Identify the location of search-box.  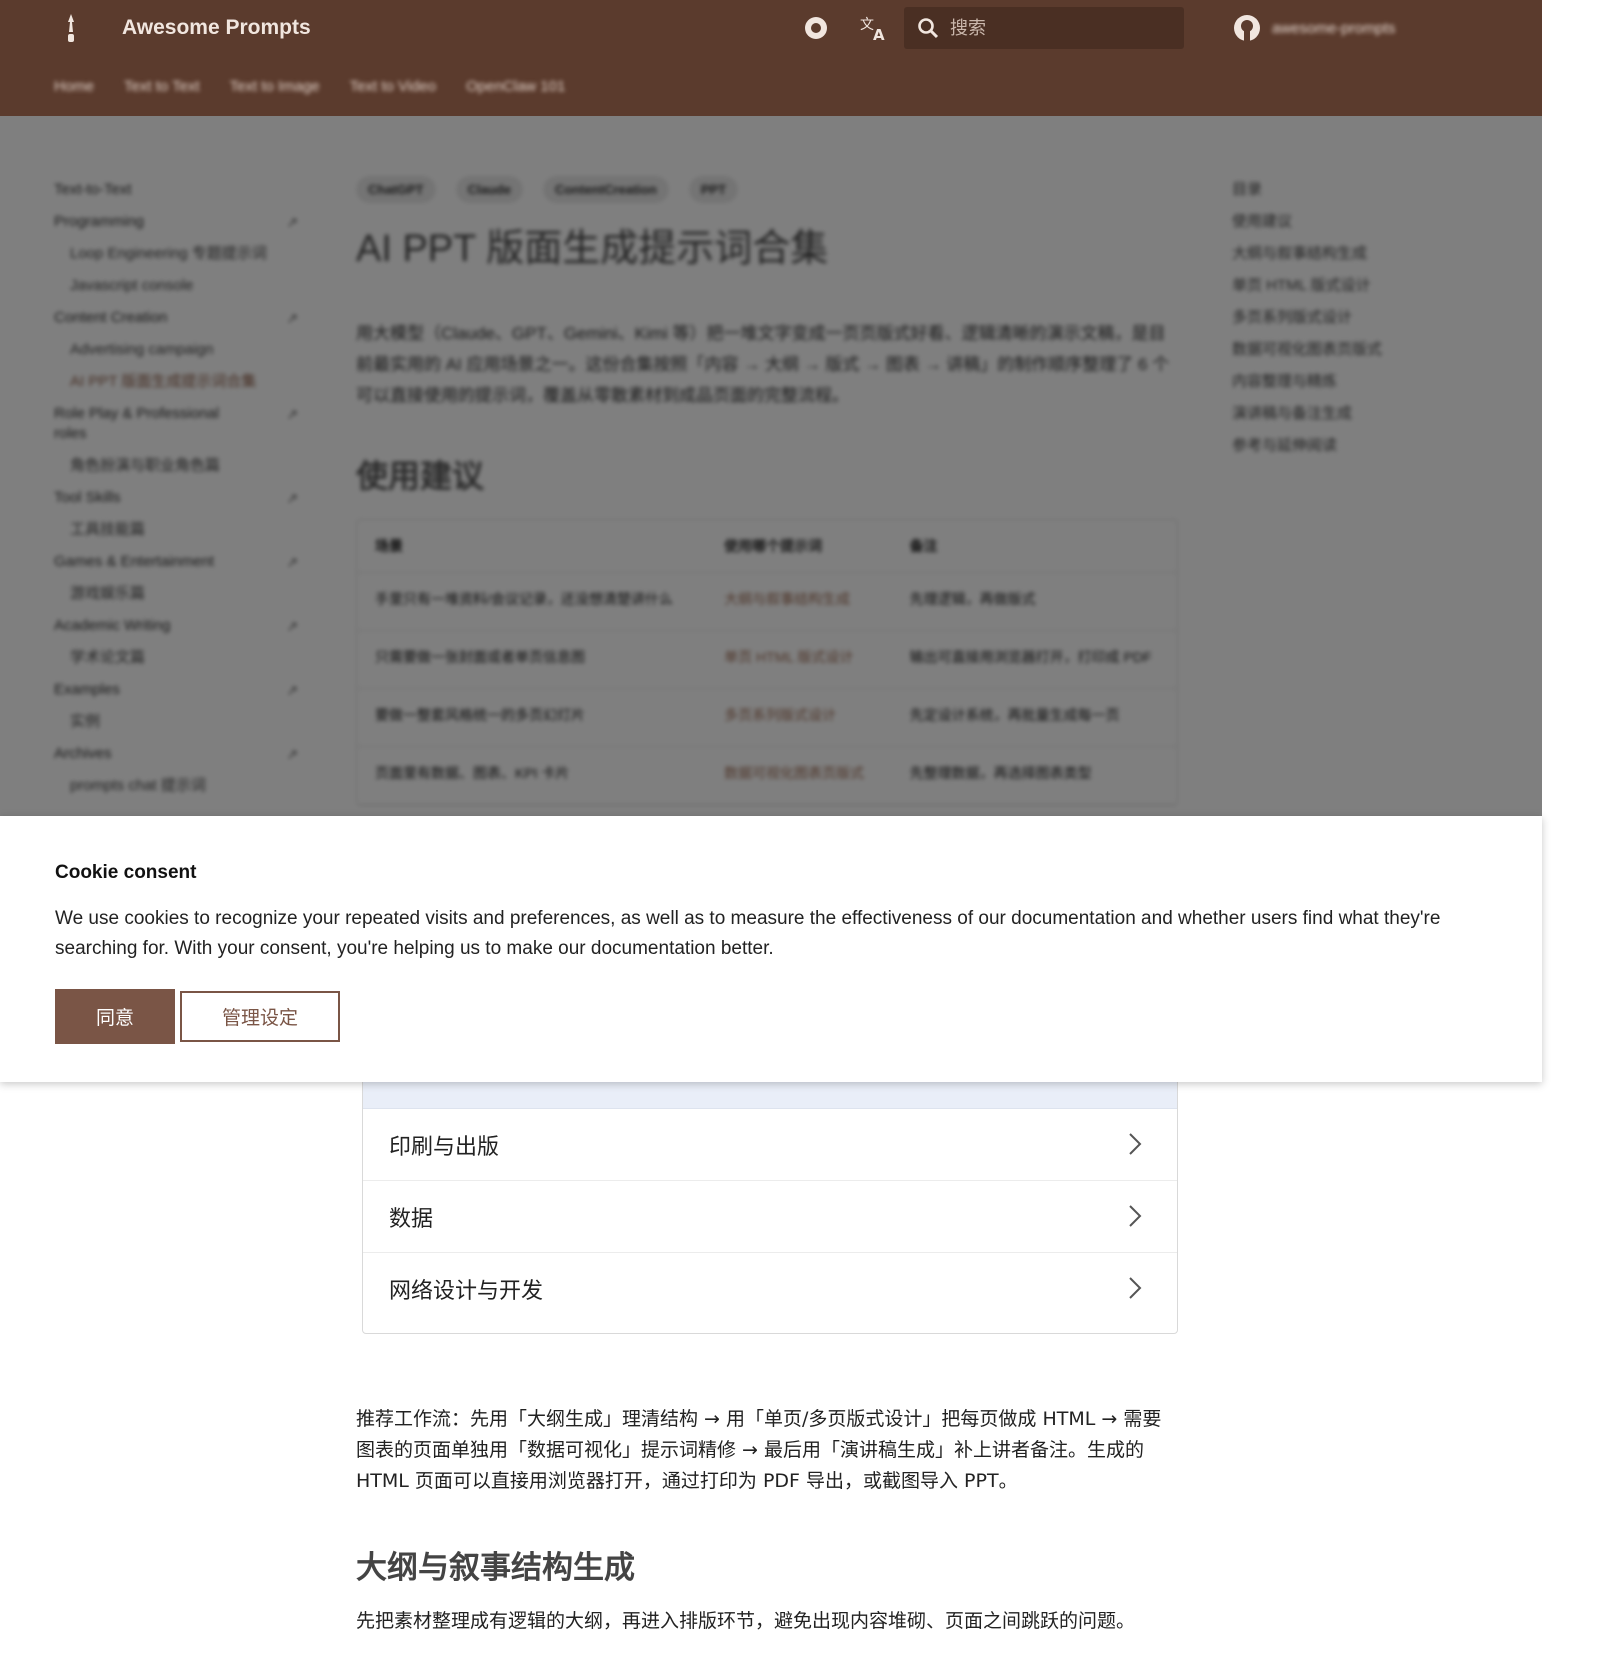
(1044, 28).